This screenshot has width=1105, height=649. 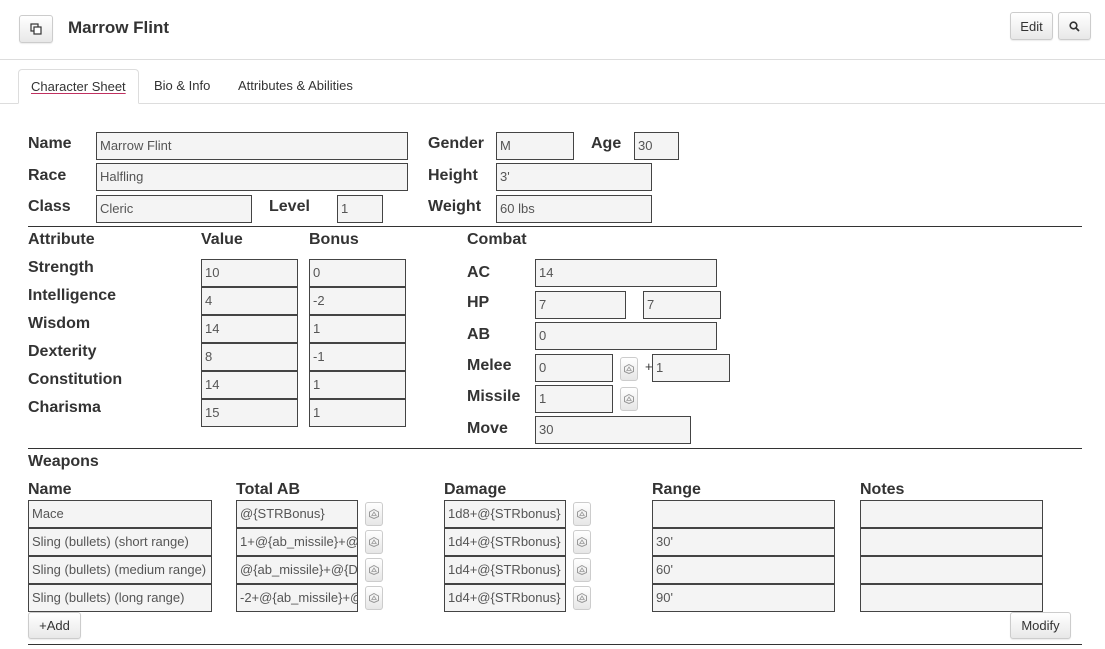 I want to click on popout-button, so click(x=36, y=29).